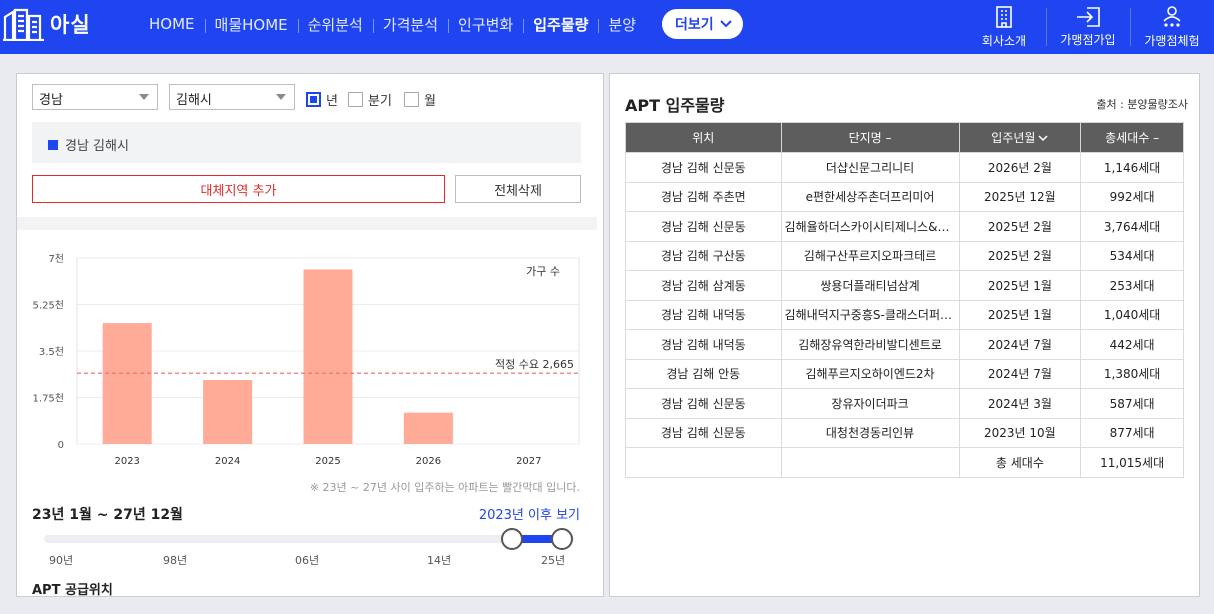  What do you see at coordinates (1172, 27) in the screenshot?
I see `franchise-trial-link: 가맹점체험` at bounding box center [1172, 27].